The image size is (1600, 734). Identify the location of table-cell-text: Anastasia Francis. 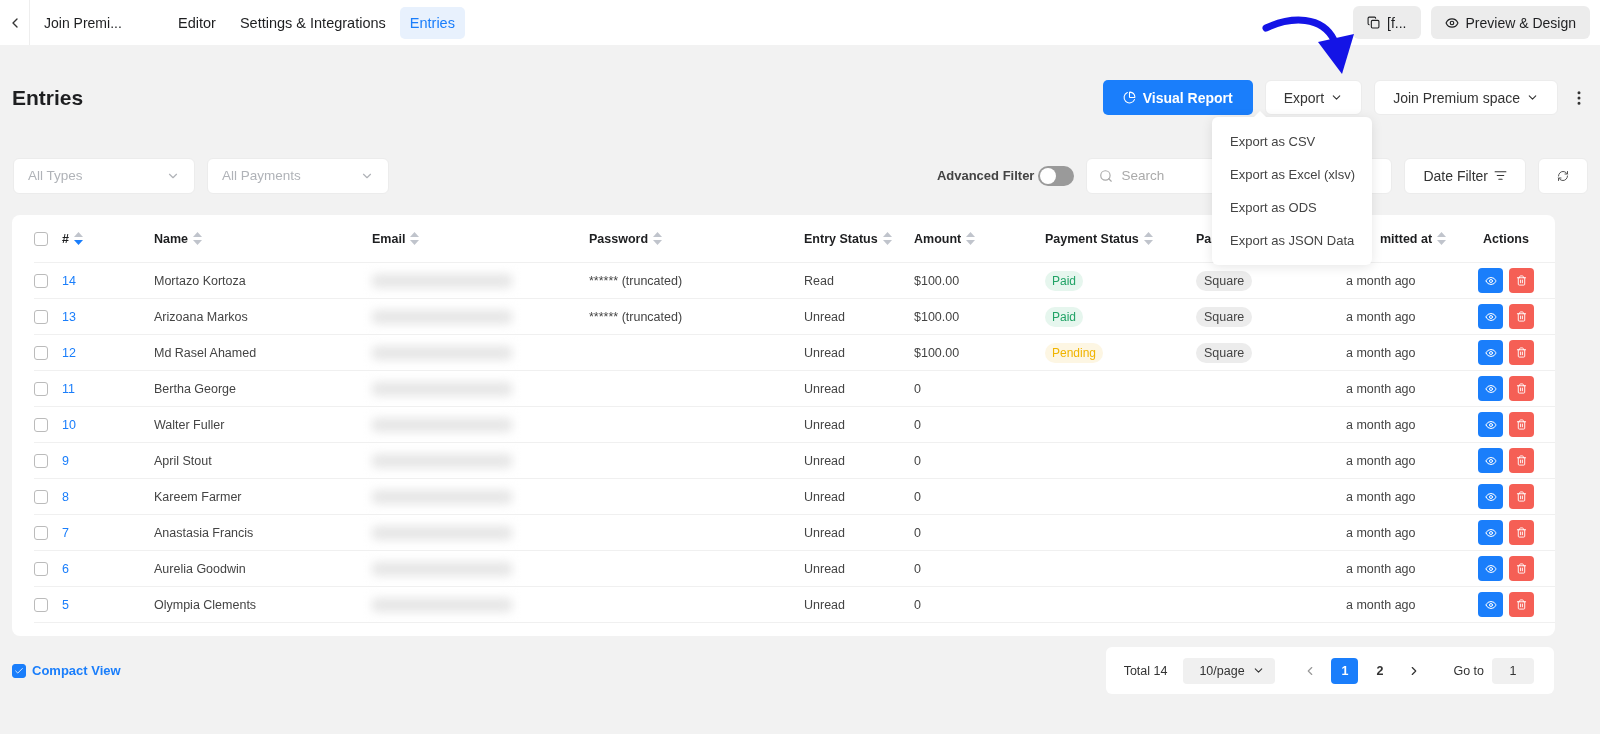
(204, 532).